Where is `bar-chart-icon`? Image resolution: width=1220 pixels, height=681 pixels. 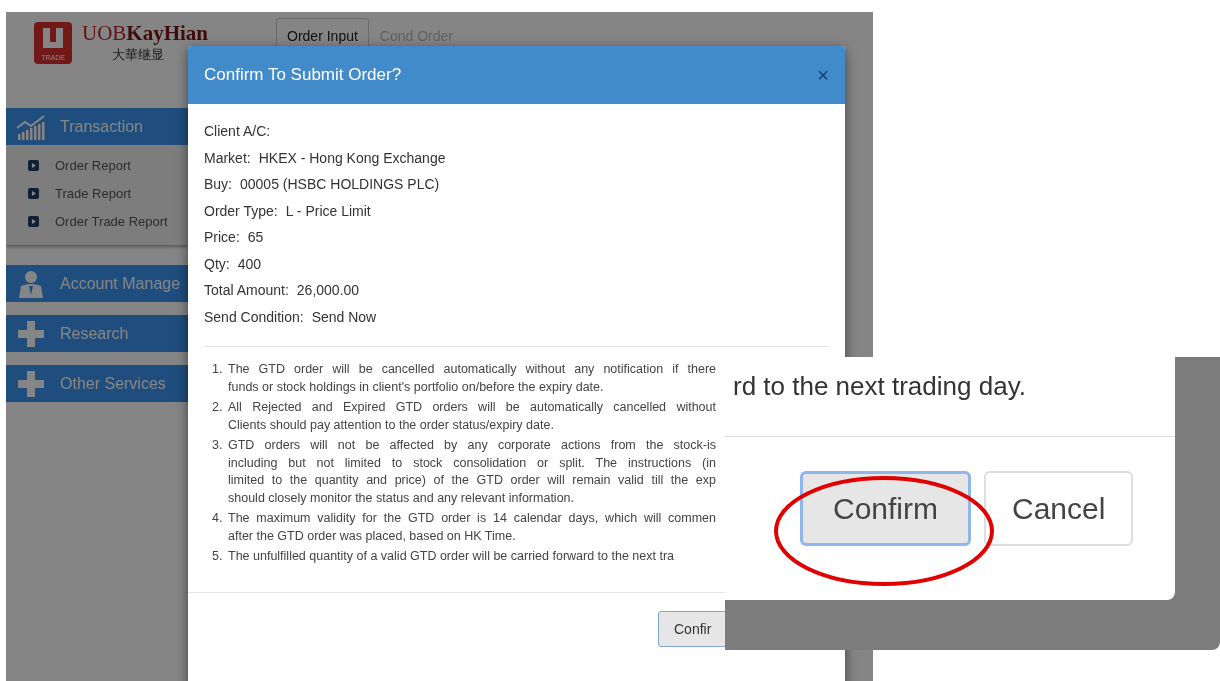
bar-chart-icon is located at coordinates (31, 126).